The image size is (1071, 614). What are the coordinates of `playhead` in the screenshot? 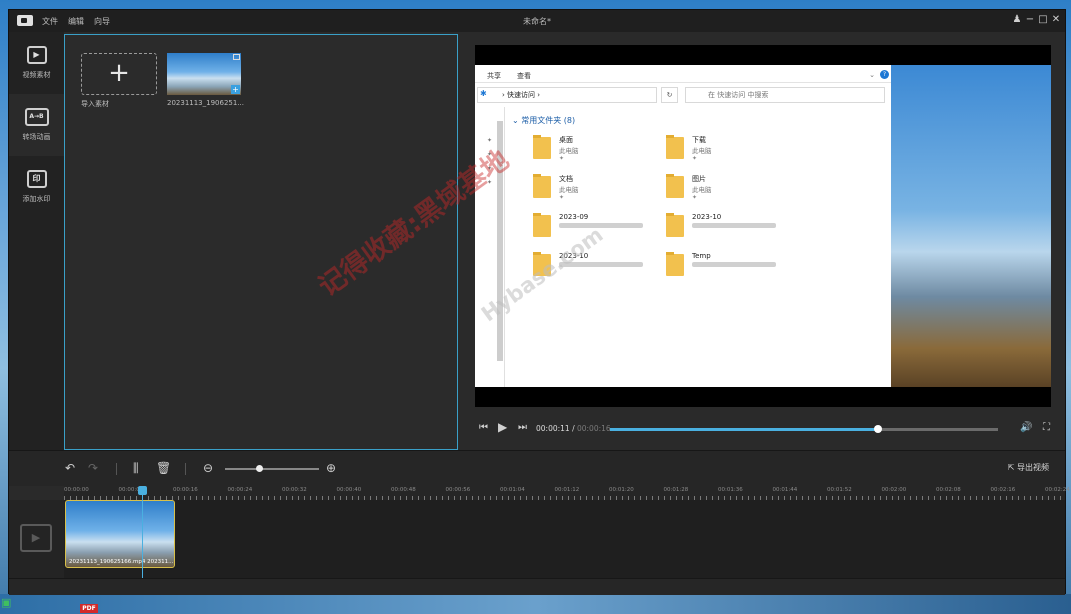 It's located at (142, 538).